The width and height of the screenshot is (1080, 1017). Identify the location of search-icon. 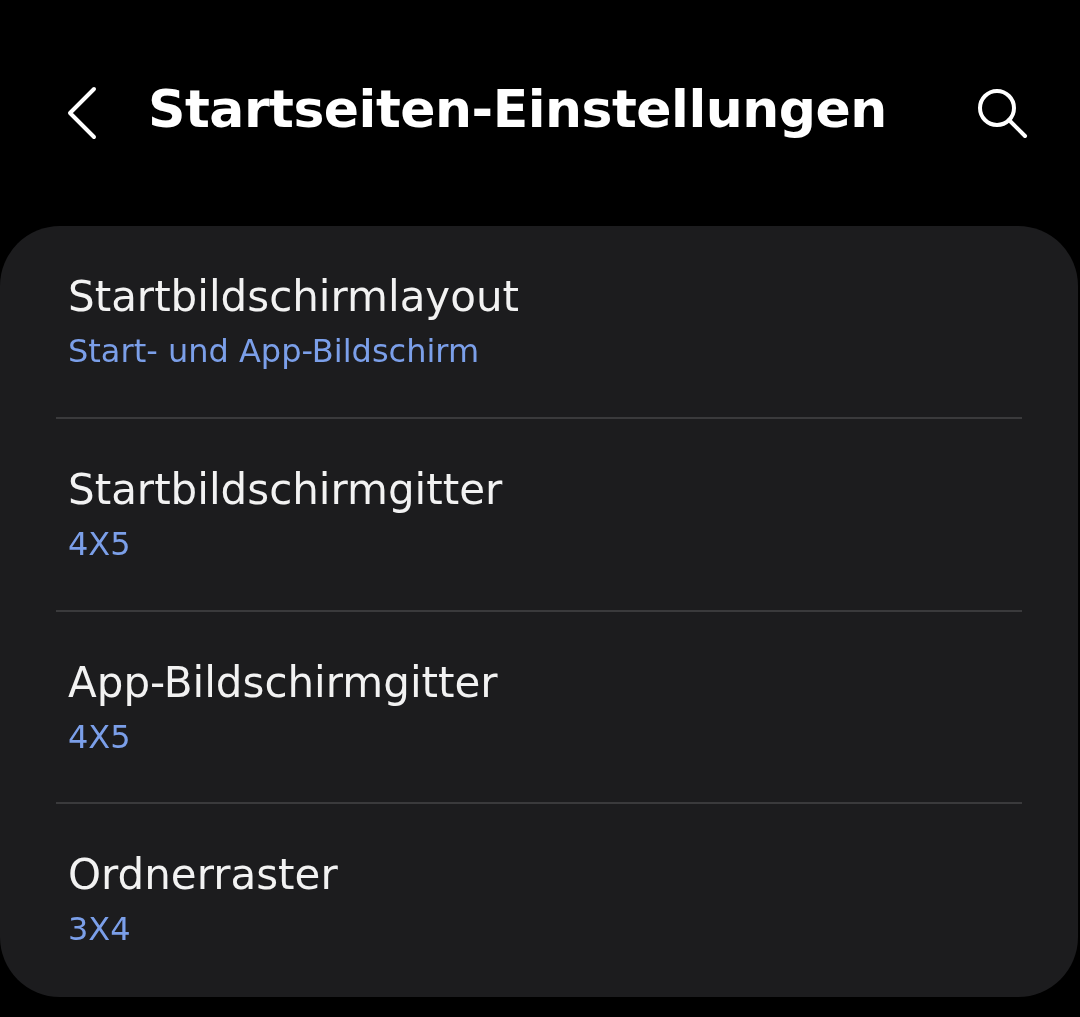
(1002, 113).